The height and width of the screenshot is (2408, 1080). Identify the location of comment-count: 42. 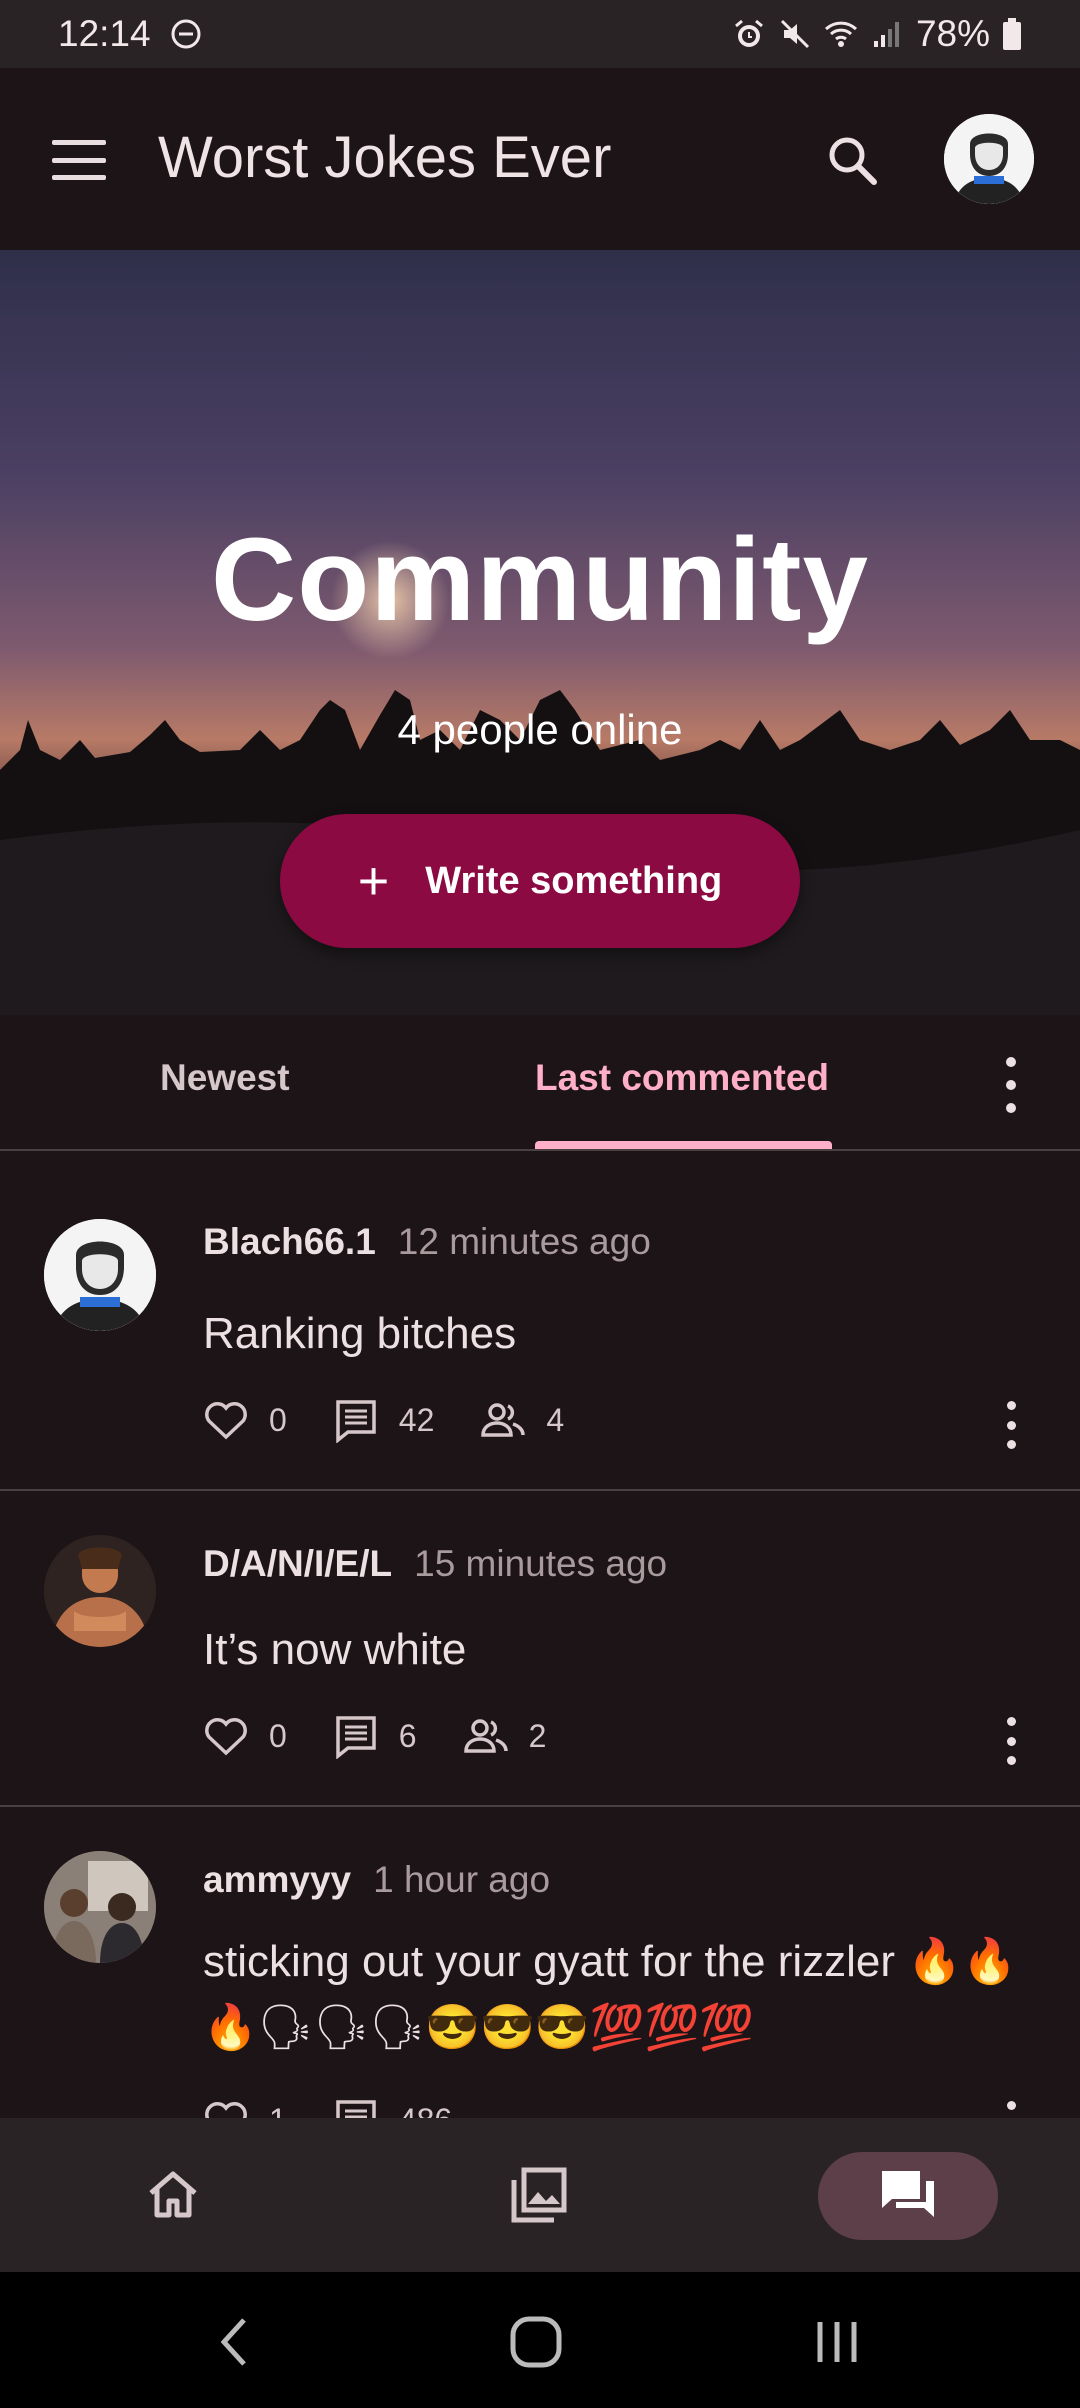
(416, 1419).